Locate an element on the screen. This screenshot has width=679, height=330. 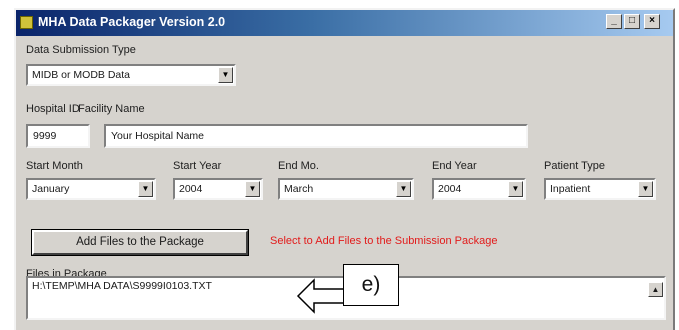
maximize-button: □ is located at coordinates (632, 21).